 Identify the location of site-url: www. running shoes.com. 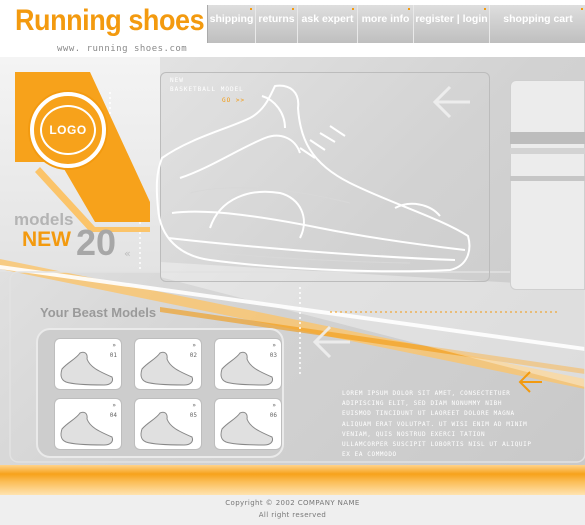
(122, 49).